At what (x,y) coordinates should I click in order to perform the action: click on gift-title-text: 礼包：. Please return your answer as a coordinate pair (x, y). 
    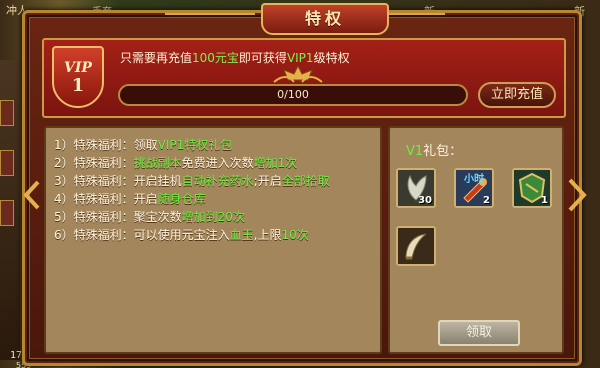
    Looking at the image, I should click on (443, 151).